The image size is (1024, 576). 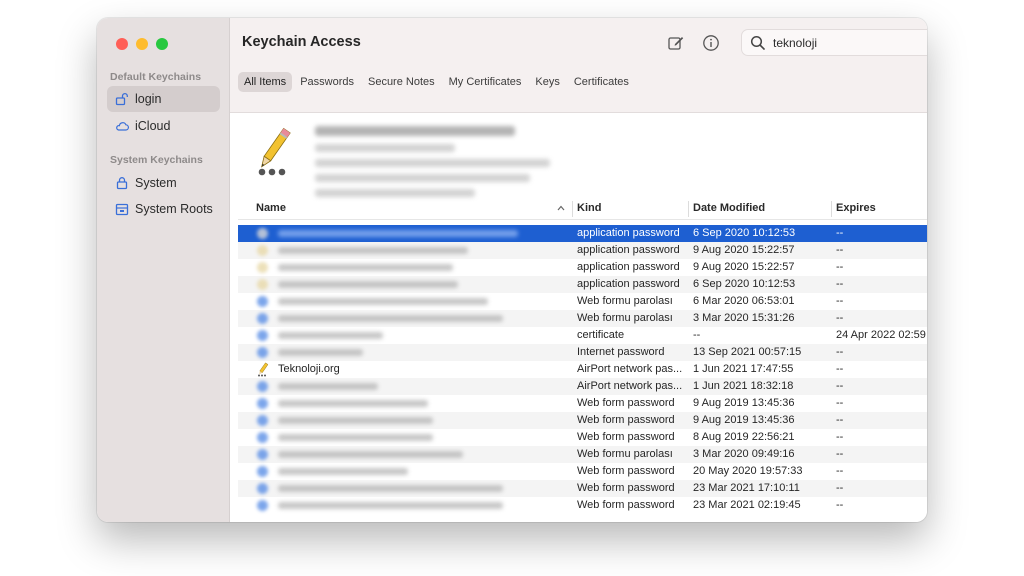 What do you see at coordinates (274, 151) in the screenshot?
I see `password-item-icon` at bounding box center [274, 151].